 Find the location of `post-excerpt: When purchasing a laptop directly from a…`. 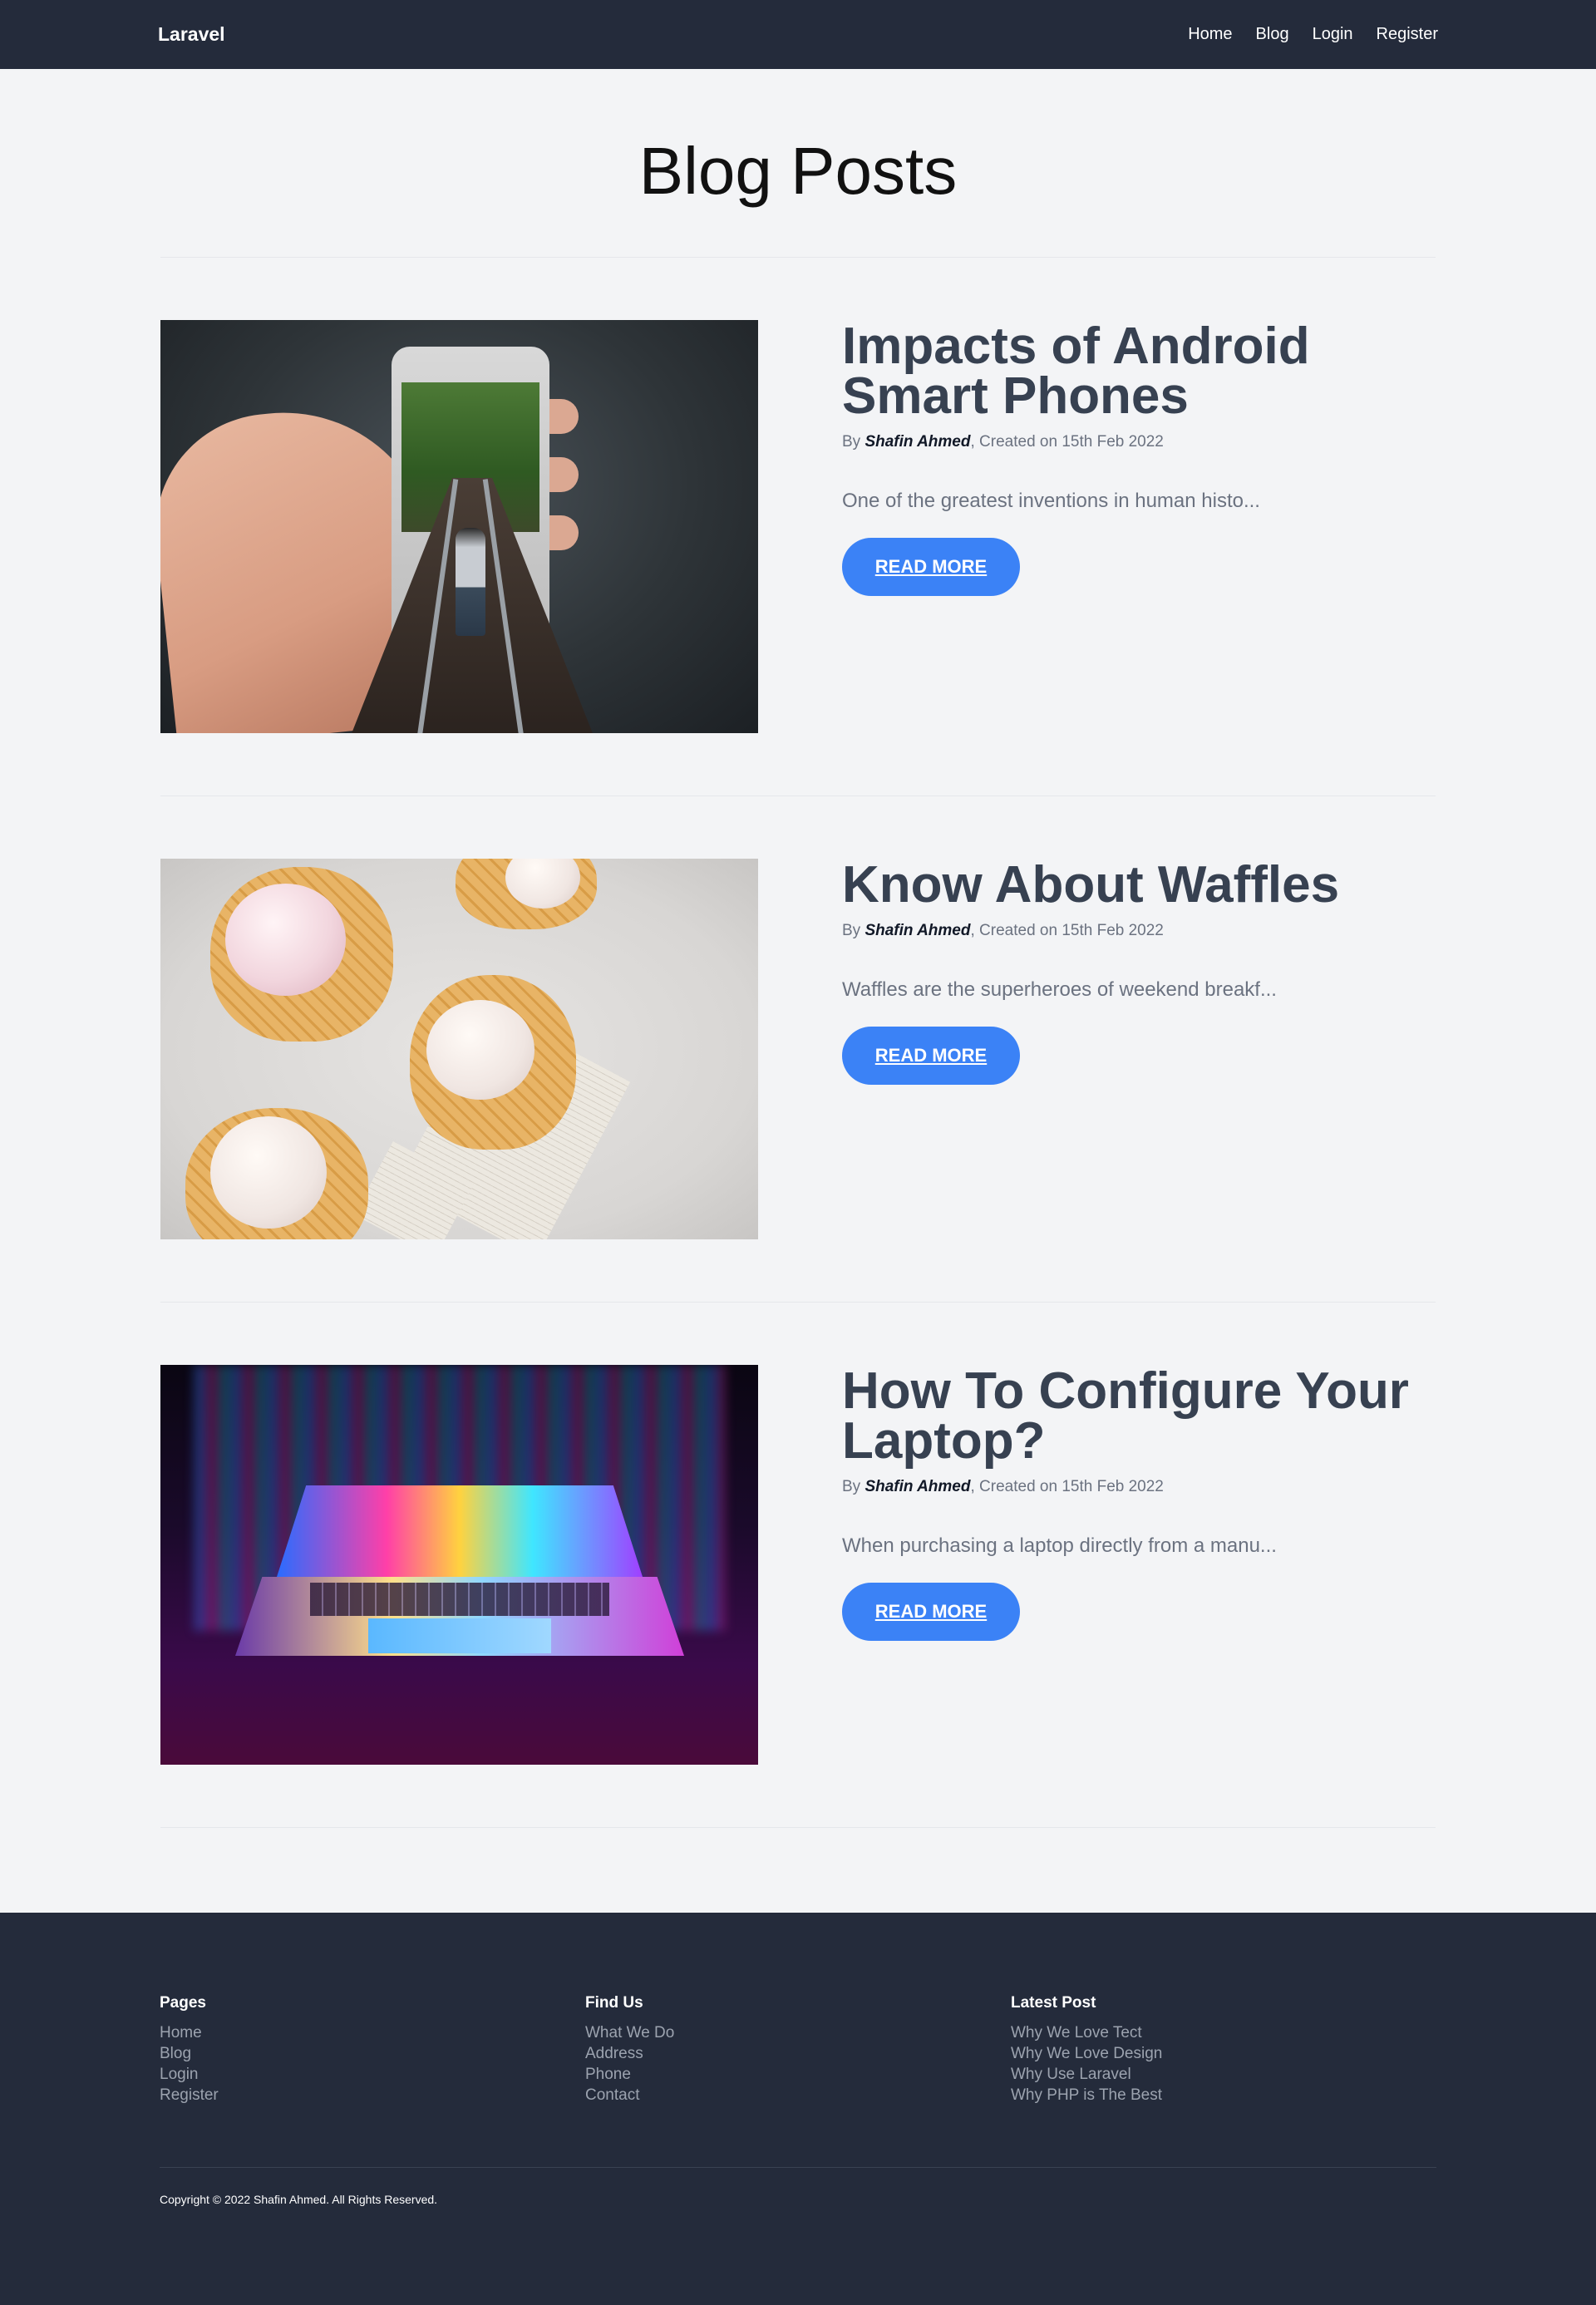

post-excerpt: When purchasing a laptop directly from a… is located at coordinates (1059, 1546).